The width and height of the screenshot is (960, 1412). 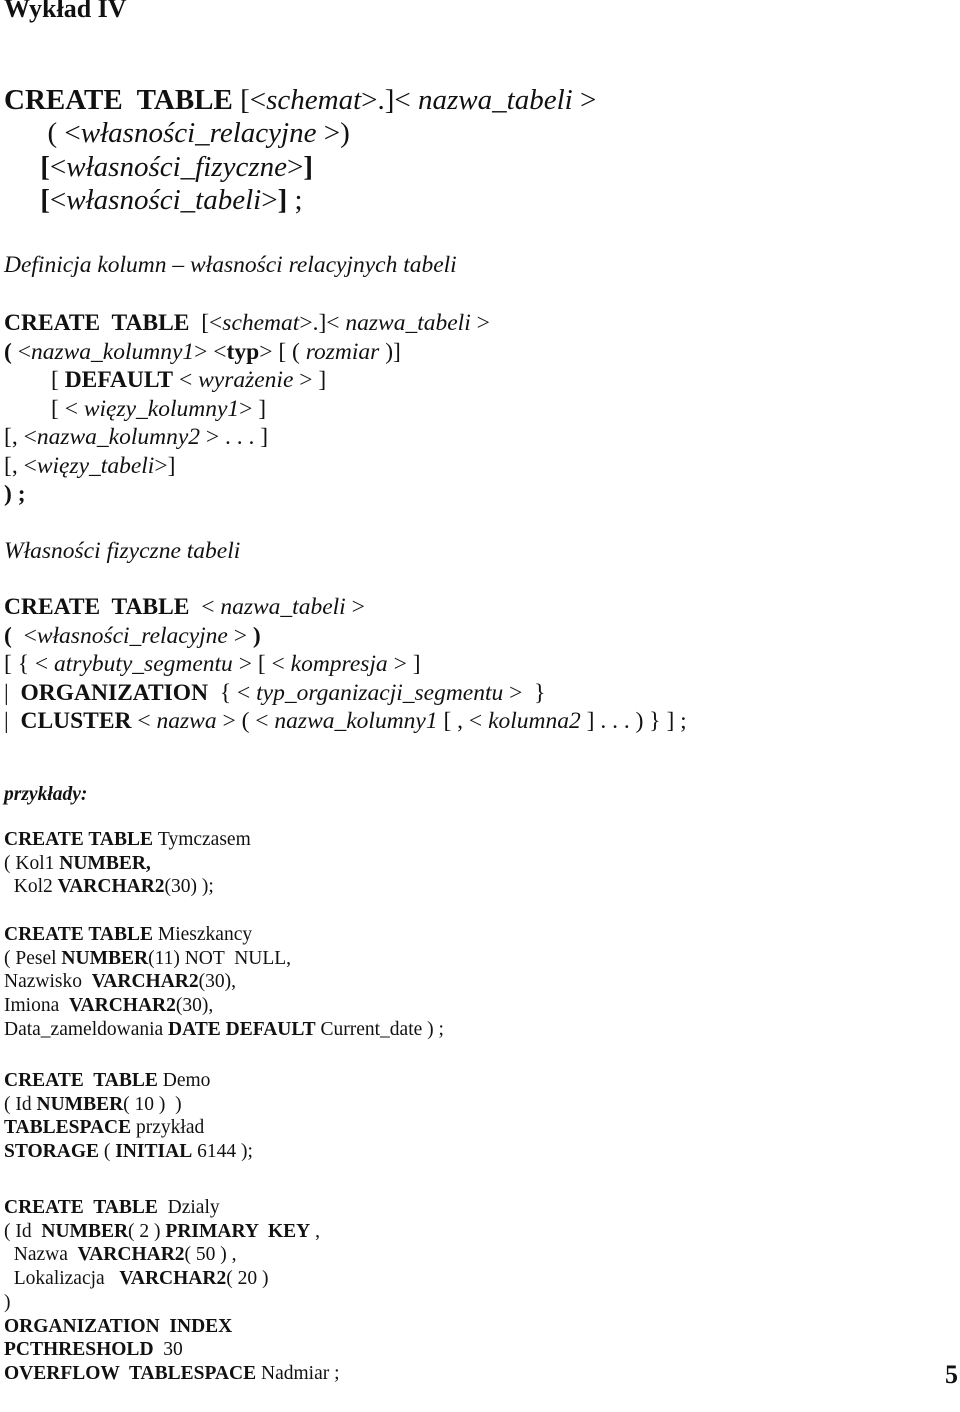 I want to click on example-line: Imiona VARCHAR2(30),, so click(x=108, y=1006).